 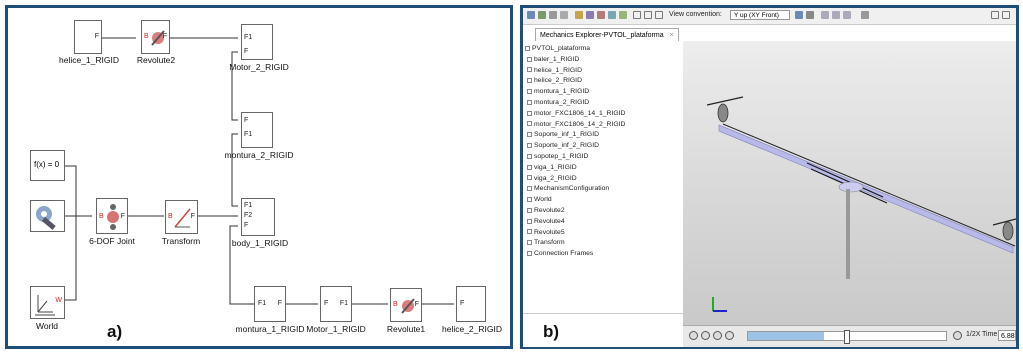 I want to click on tree-item: Revolute2, so click(x=546, y=210).